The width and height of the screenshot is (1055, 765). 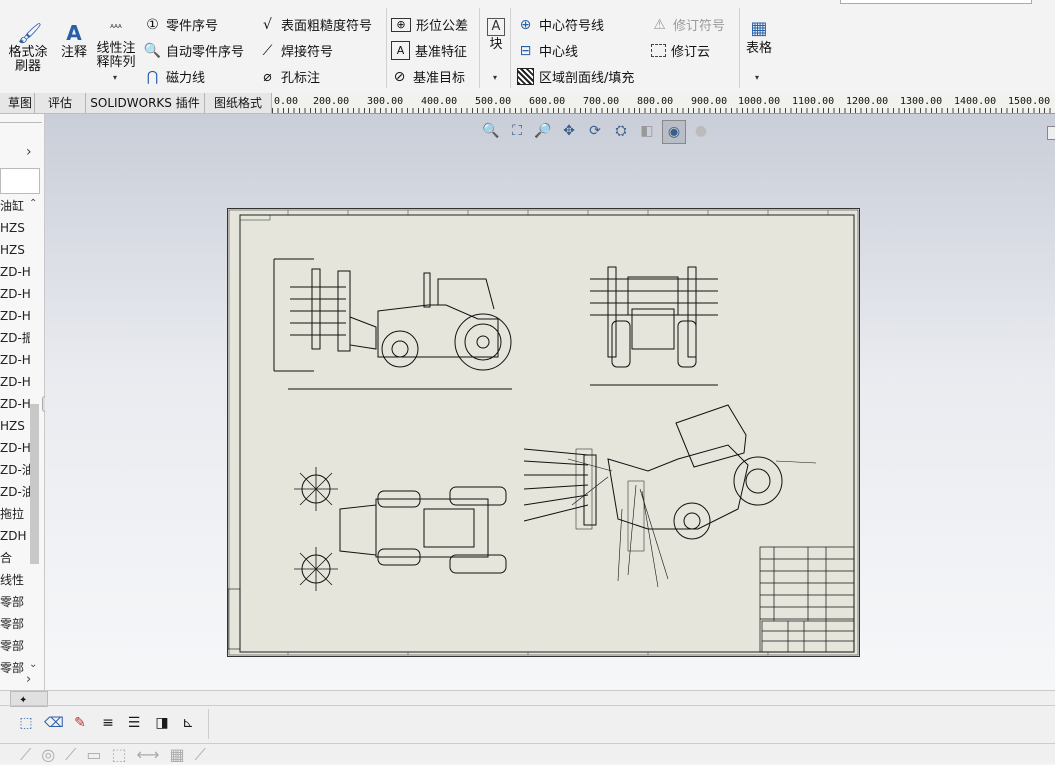 I want to click on tree-item-label: 线性, so click(x=12, y=580).